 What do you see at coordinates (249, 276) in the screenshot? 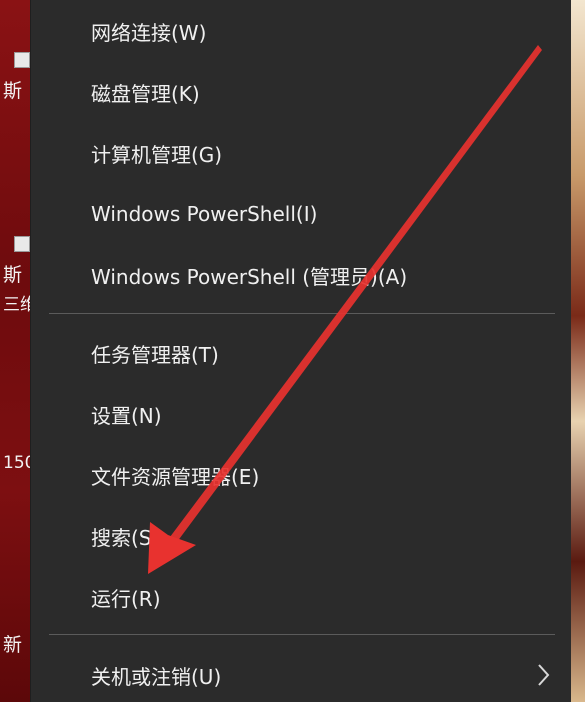
I see `menu-item-label: Windows PowerShell (管理员)(A)` at bounding box center [249, 276].